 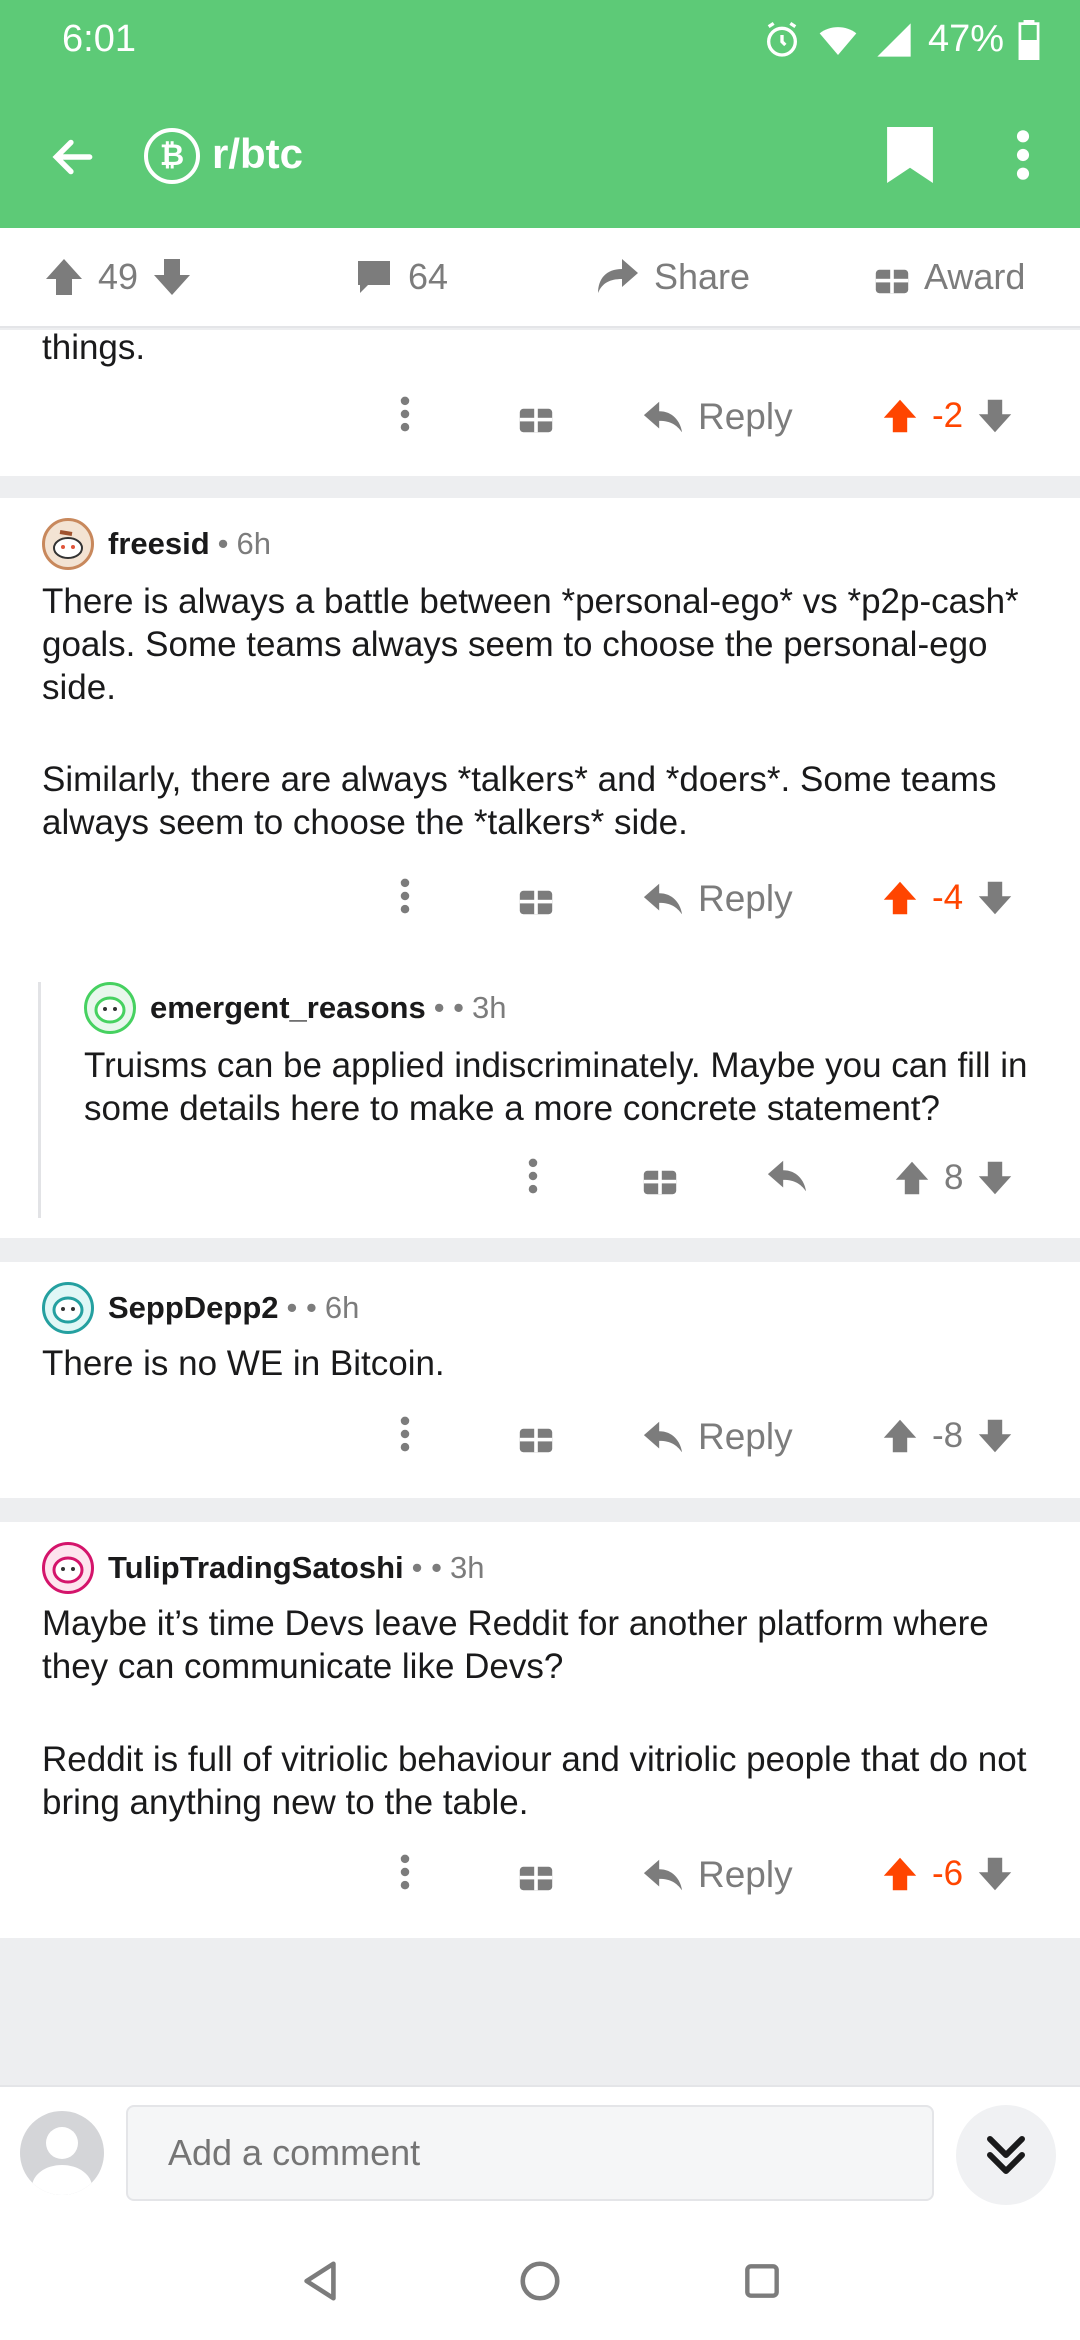 I want to click on post-upvote-count: 49, so click(x=118, y=276).